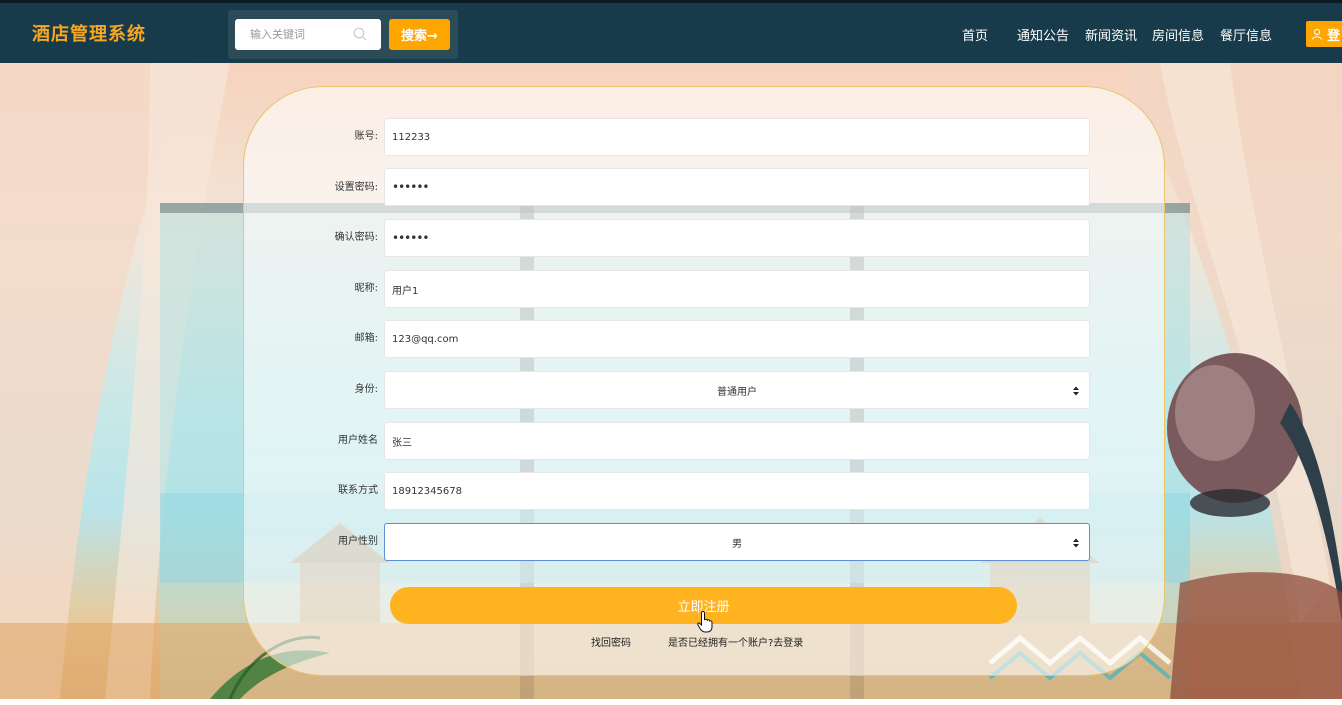  Describe the element at coordinates (366, 338) in the screenshot. I see `email-label: 邮箱:` at that location.